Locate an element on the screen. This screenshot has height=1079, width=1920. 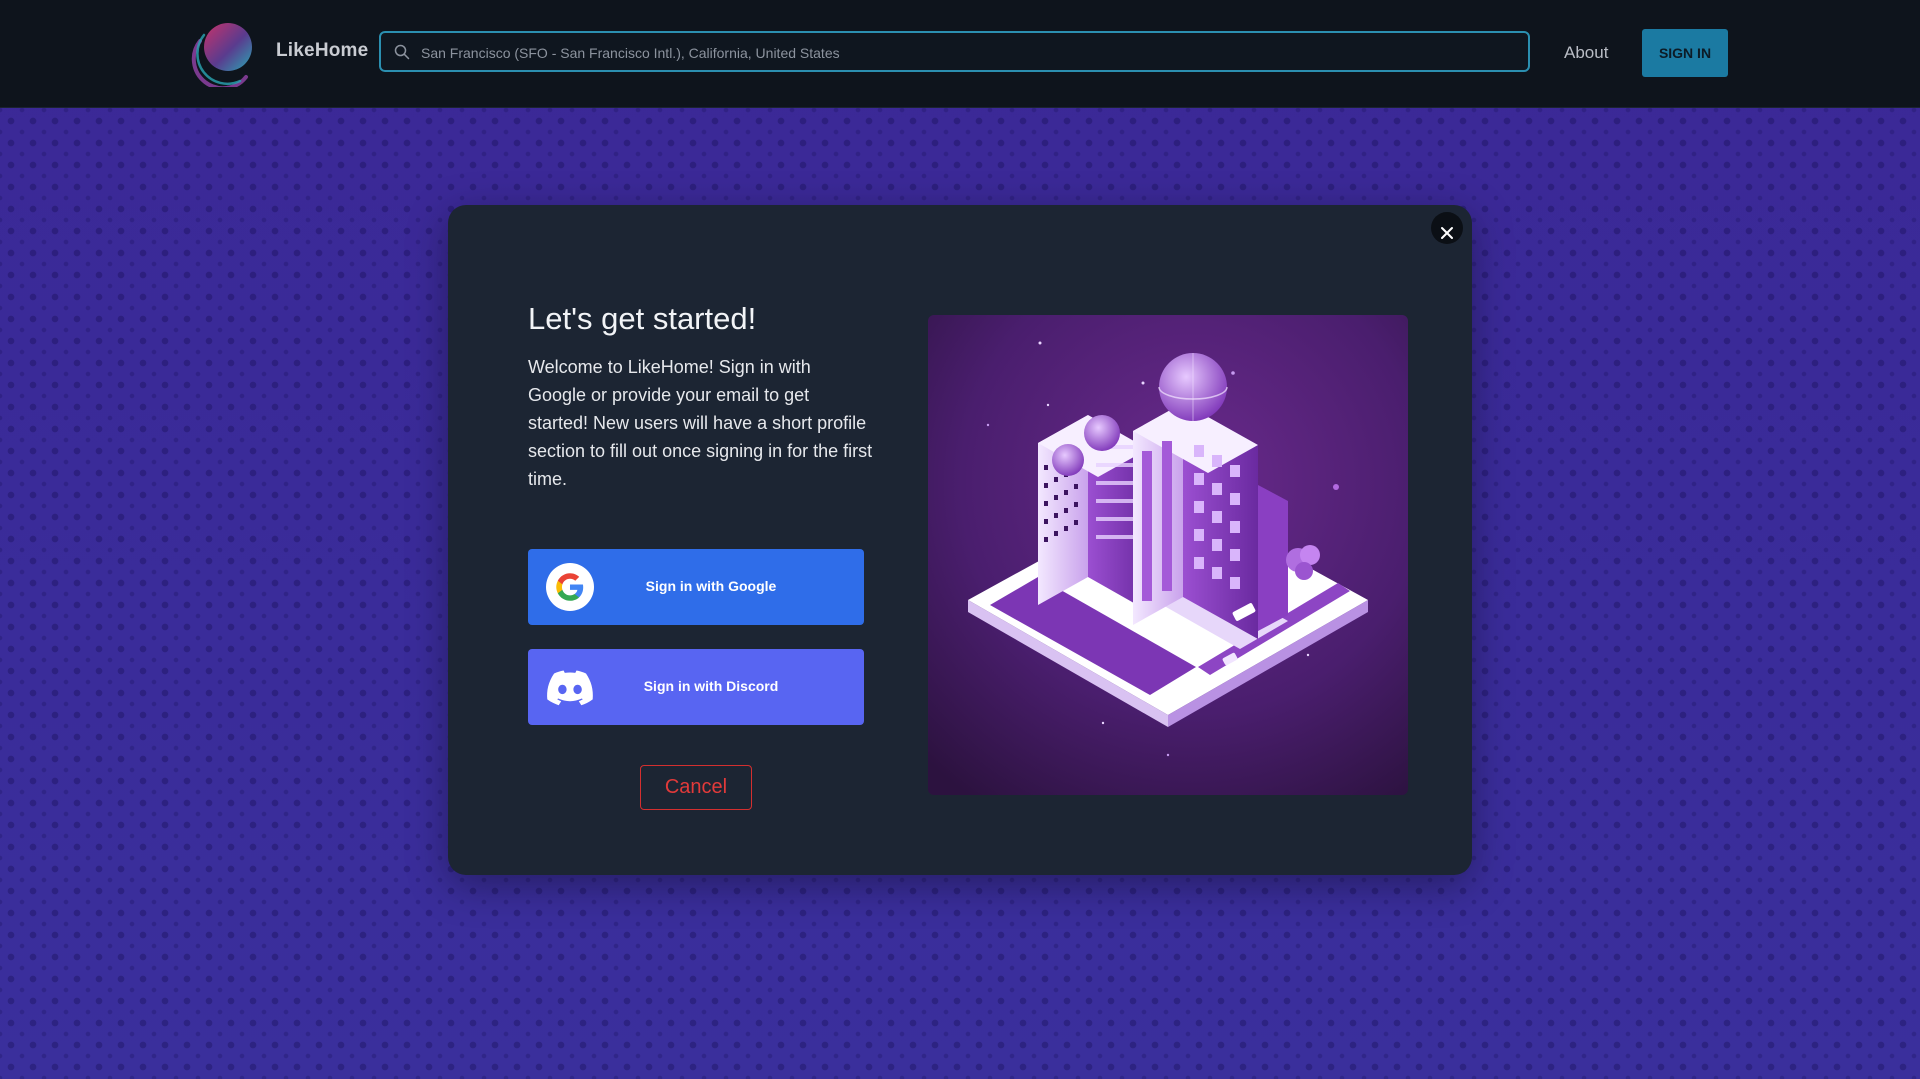
nav-about-link: About is located at coordinates (1586, 53).